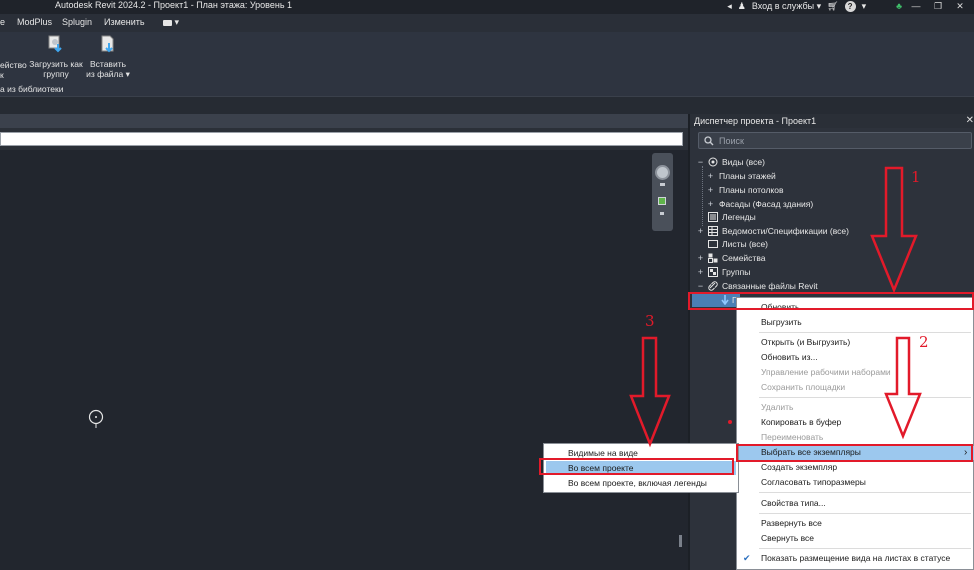 This screenshot has height=570, width=974. What do you see at coordinates (713, 162) in the screenshot?
I see `views-icon` at bounding box center [713, 162].